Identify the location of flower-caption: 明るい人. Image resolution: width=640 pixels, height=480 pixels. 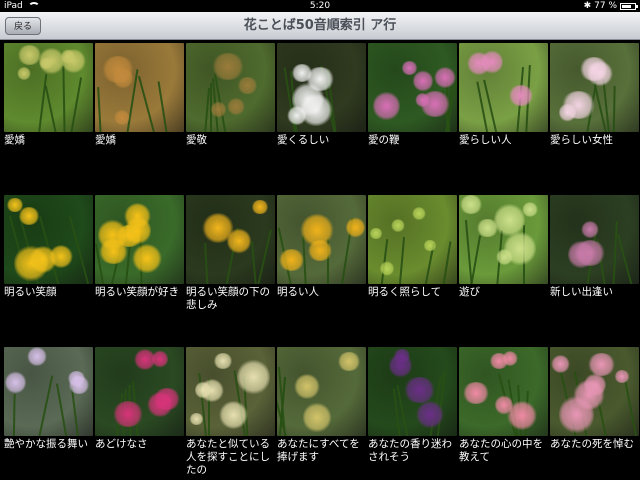
(298, 292).